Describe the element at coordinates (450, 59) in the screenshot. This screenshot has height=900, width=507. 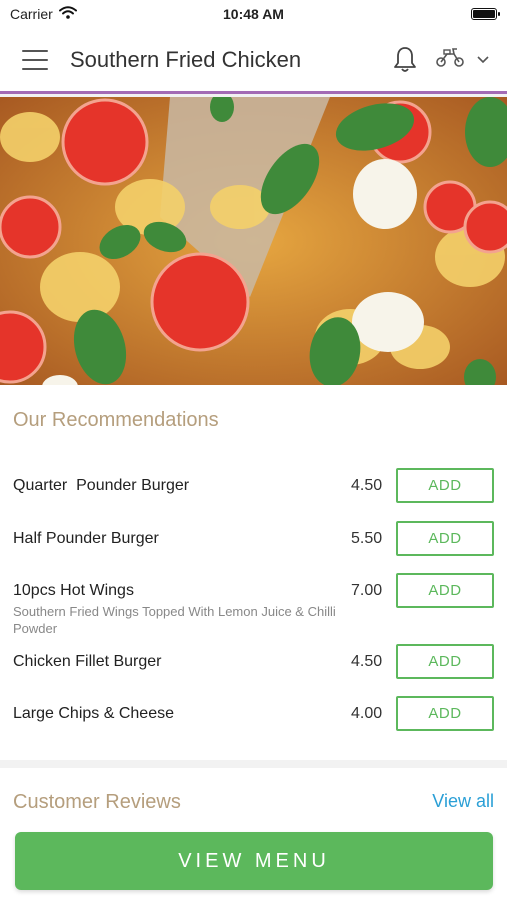
I see `scooter-icon` at that location.